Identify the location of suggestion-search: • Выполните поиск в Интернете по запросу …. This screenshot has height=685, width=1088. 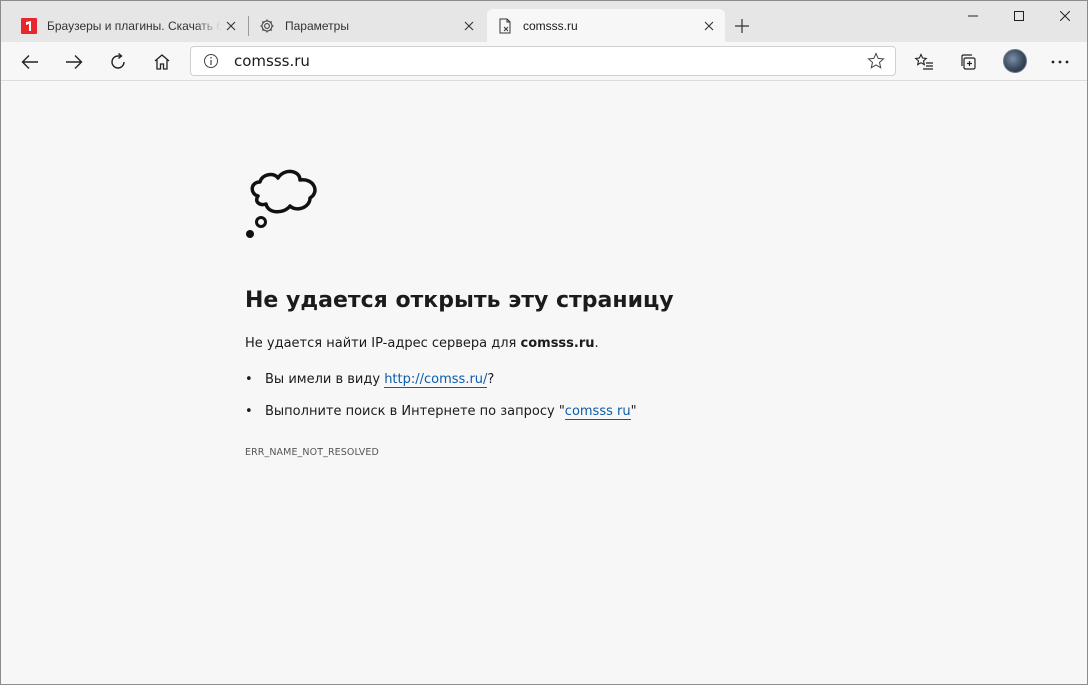
(441, 412).